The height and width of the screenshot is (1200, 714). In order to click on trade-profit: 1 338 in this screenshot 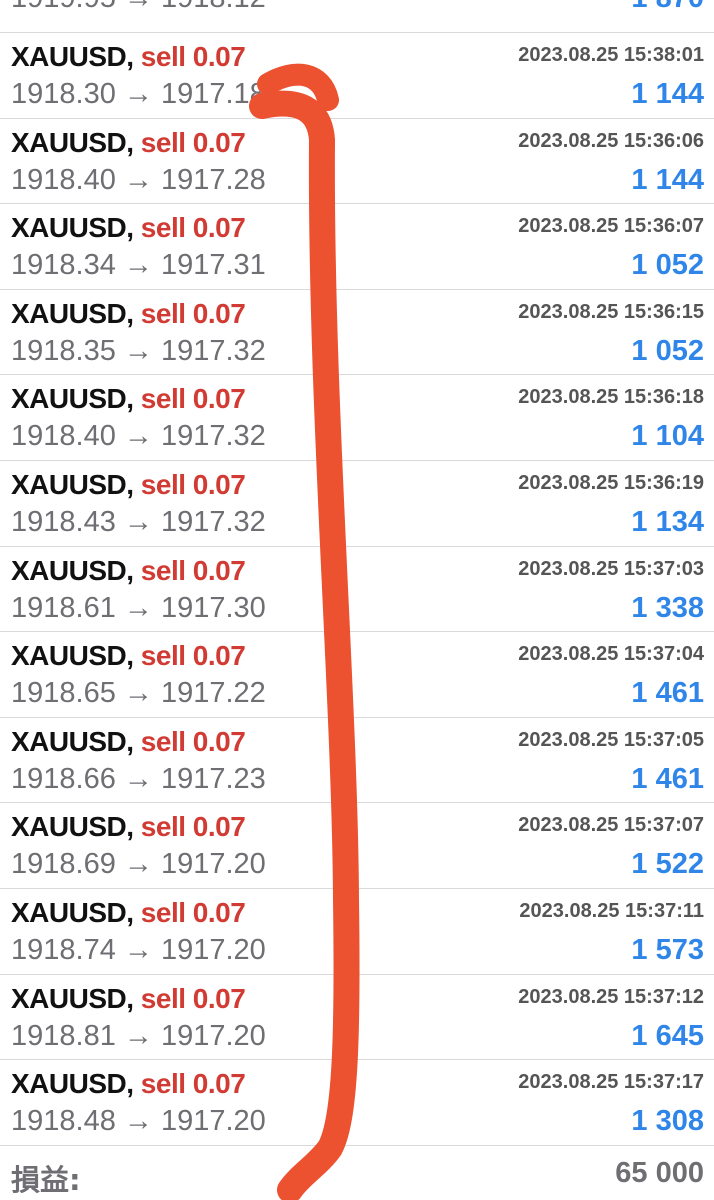, I will do `click(667, 607)`.